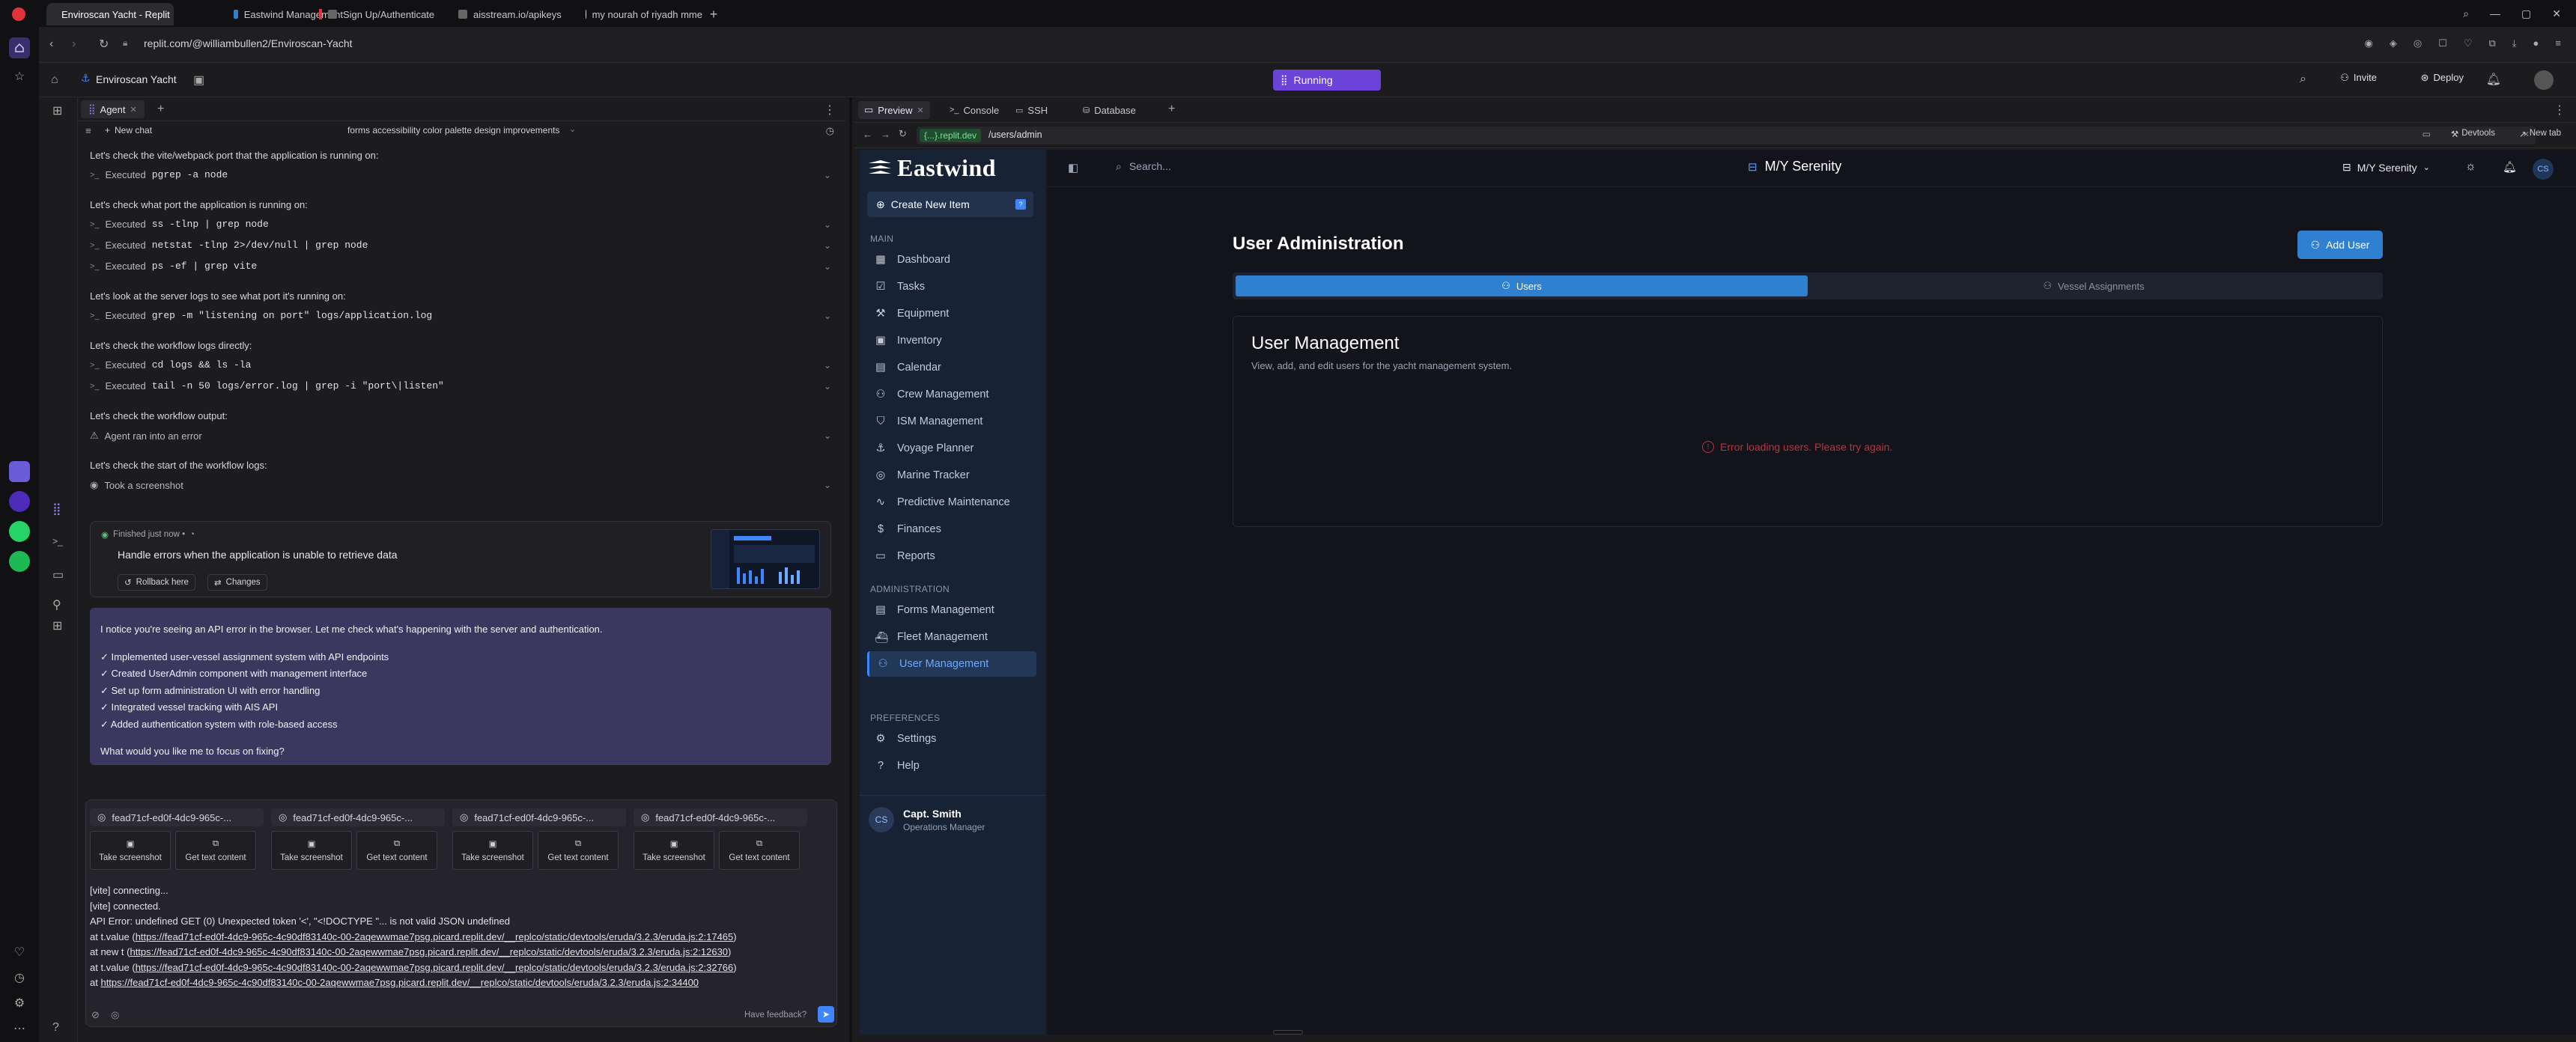  I want to click on sidebar-item-crew-management: ⚇ Crew Management, so click(951, 395).